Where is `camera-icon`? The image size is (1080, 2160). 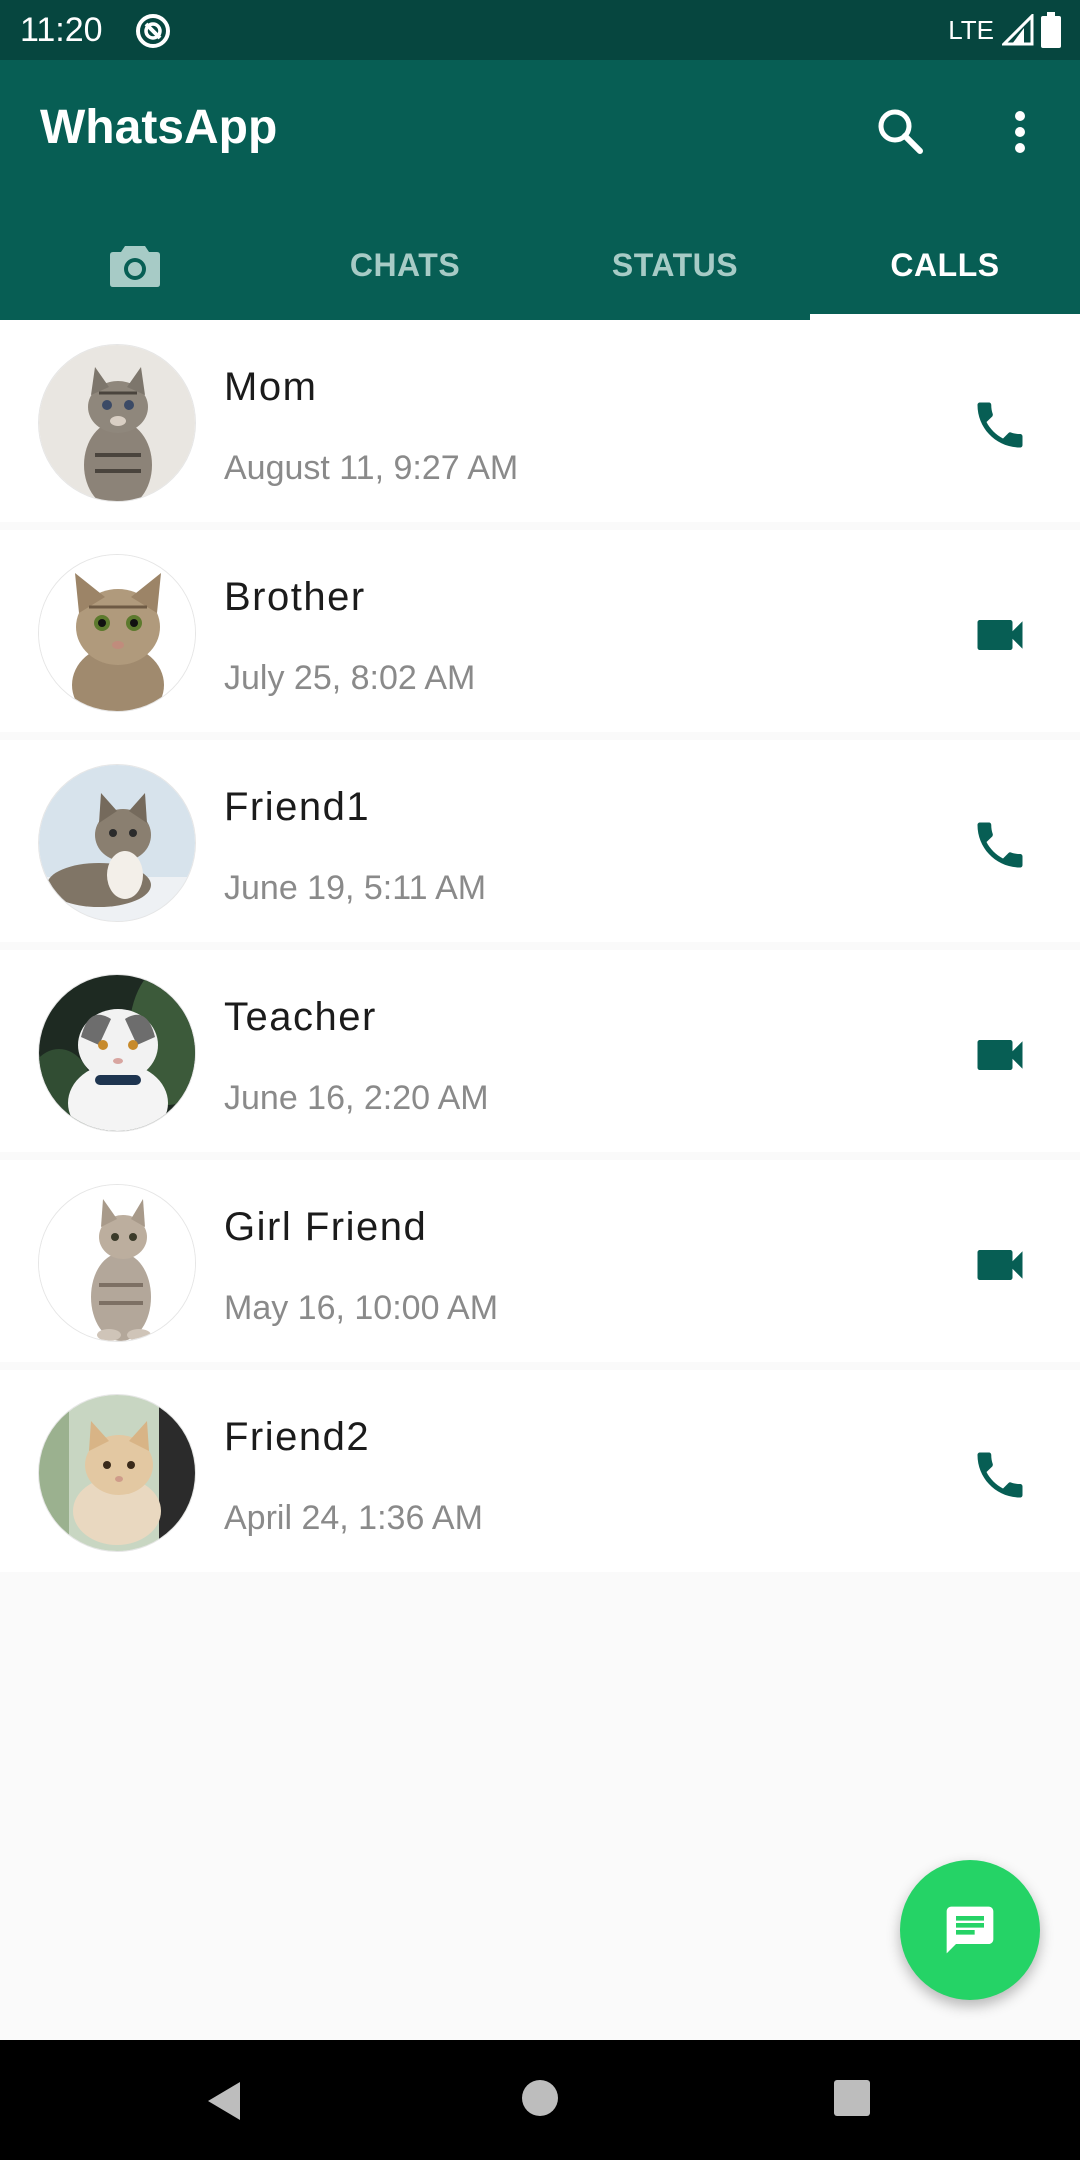
camera-icon is located at coordinates (135, 266).